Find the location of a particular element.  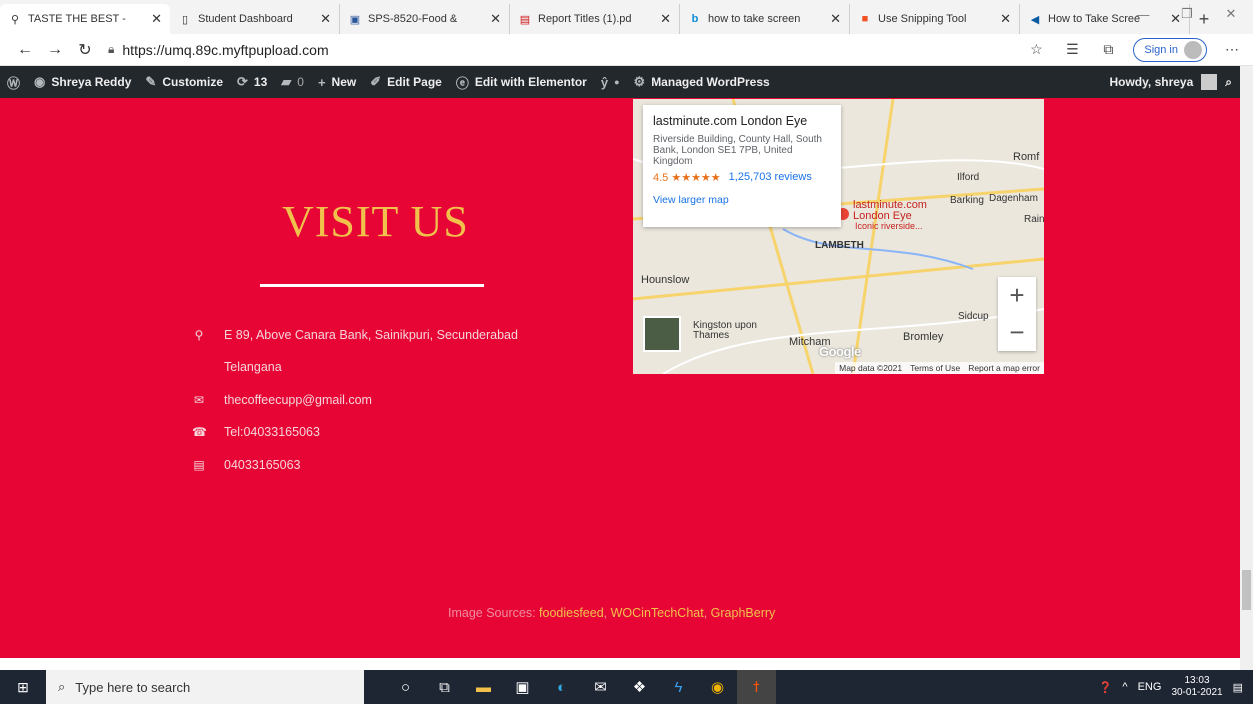

map-label: Hounslow is located at coordinates (665, 280).